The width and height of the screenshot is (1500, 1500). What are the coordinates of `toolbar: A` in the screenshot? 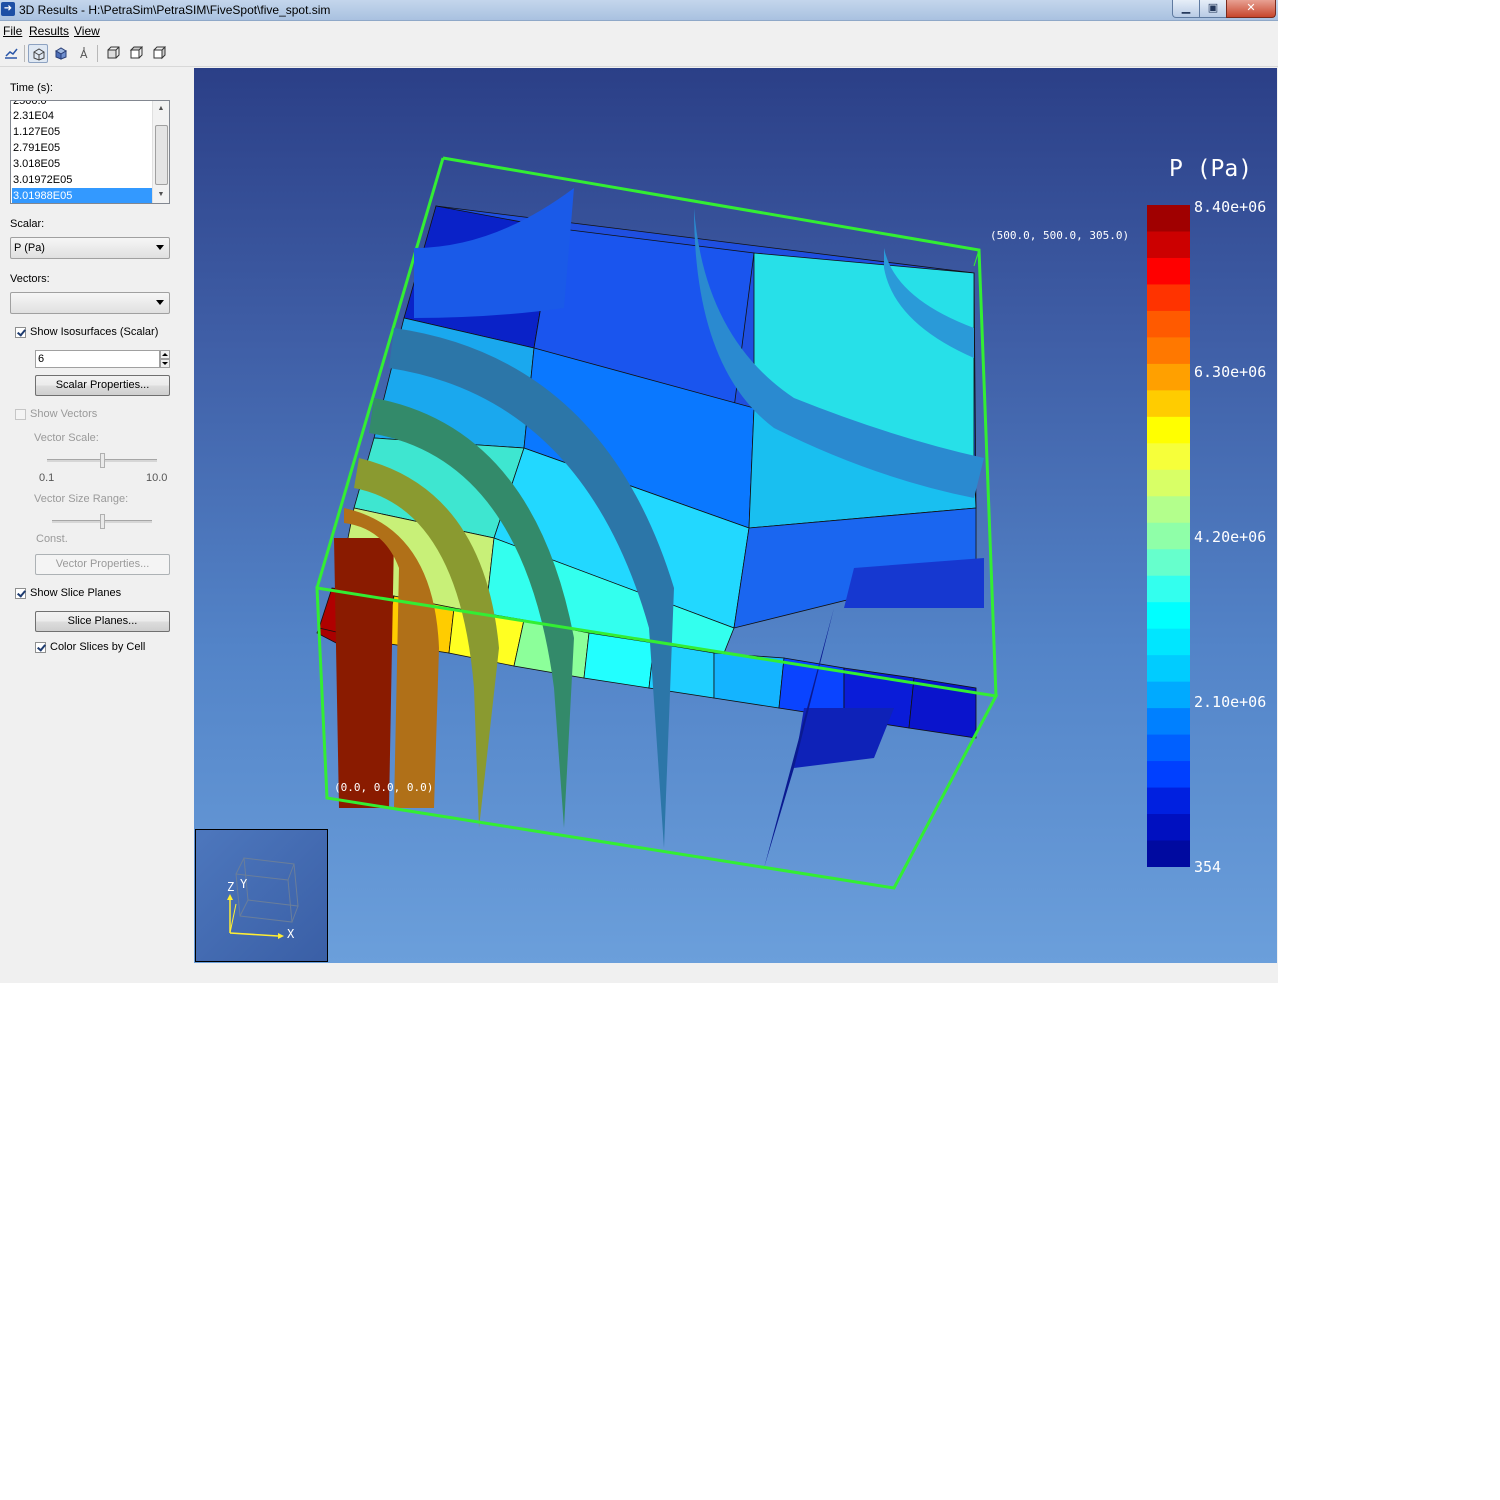 It's located at (639, 54).